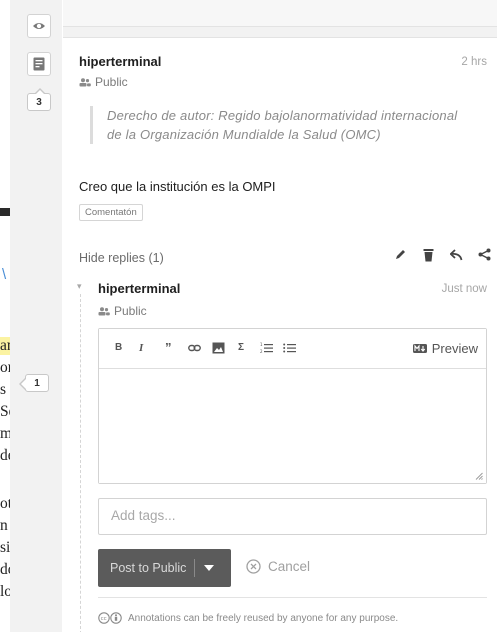  I want to click on post-button: Post to Public, so click(164, 568).